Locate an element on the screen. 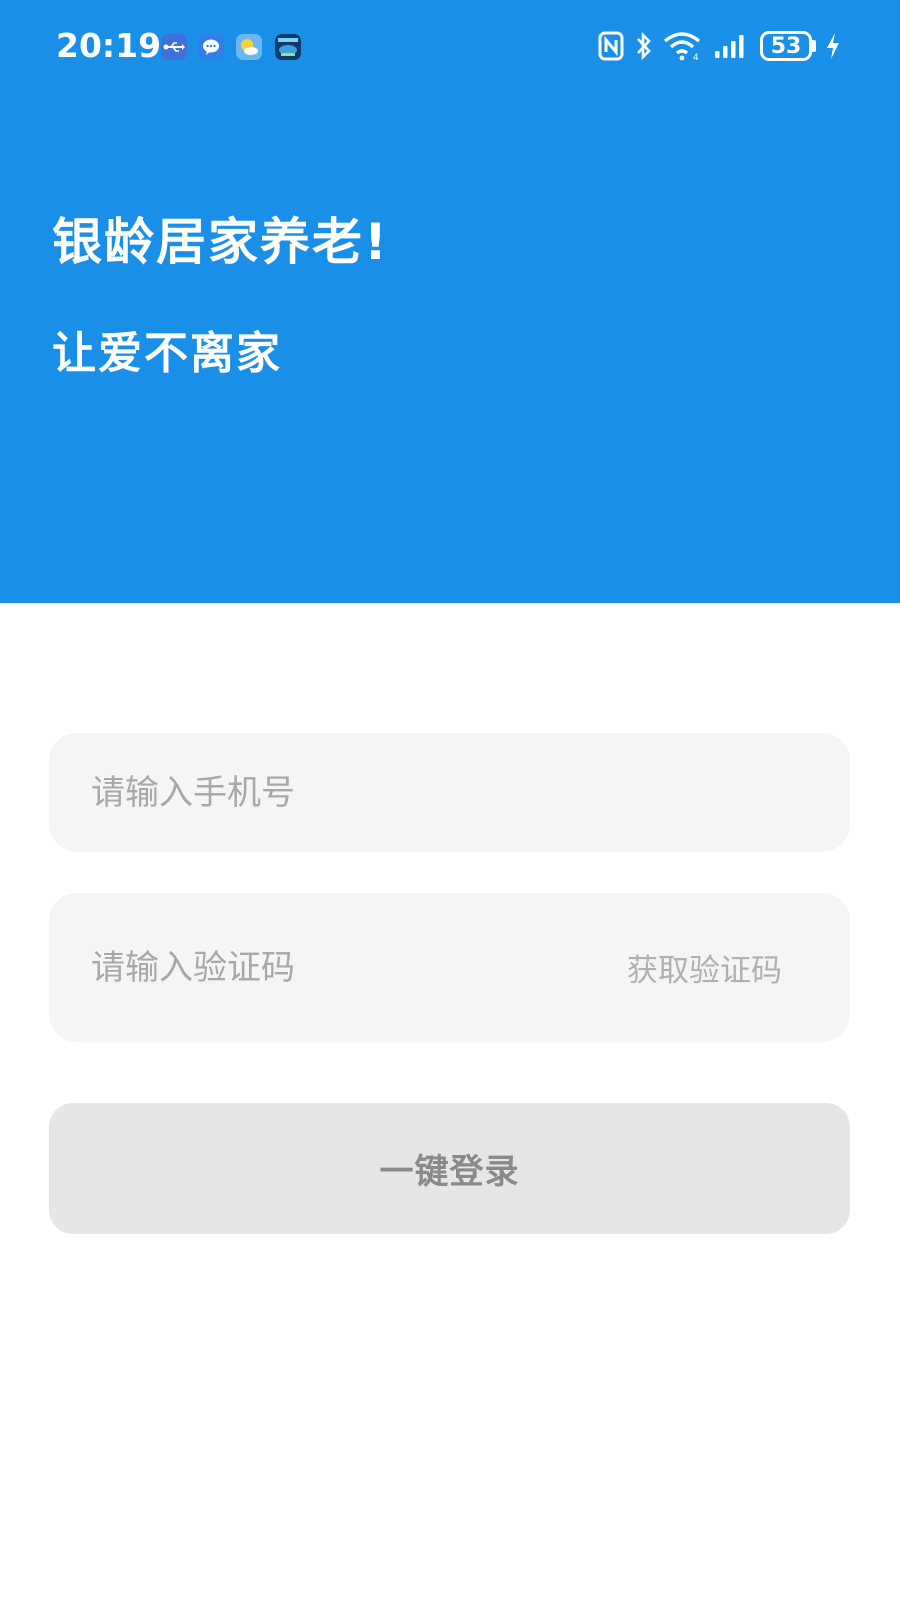 Image resolution: width=900 pixels, height=1600 pixels. charging-icon is located at coordinates (833, 46).